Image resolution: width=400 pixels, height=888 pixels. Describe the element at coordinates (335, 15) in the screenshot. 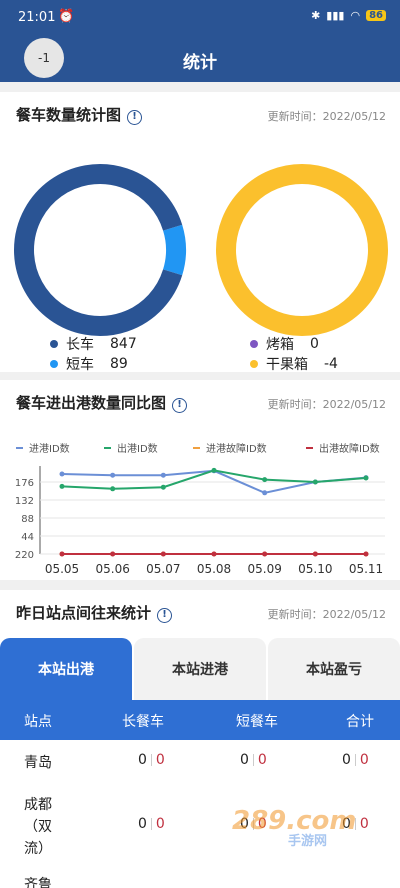

I see `signal-icon: ▮▮▮` at that location.